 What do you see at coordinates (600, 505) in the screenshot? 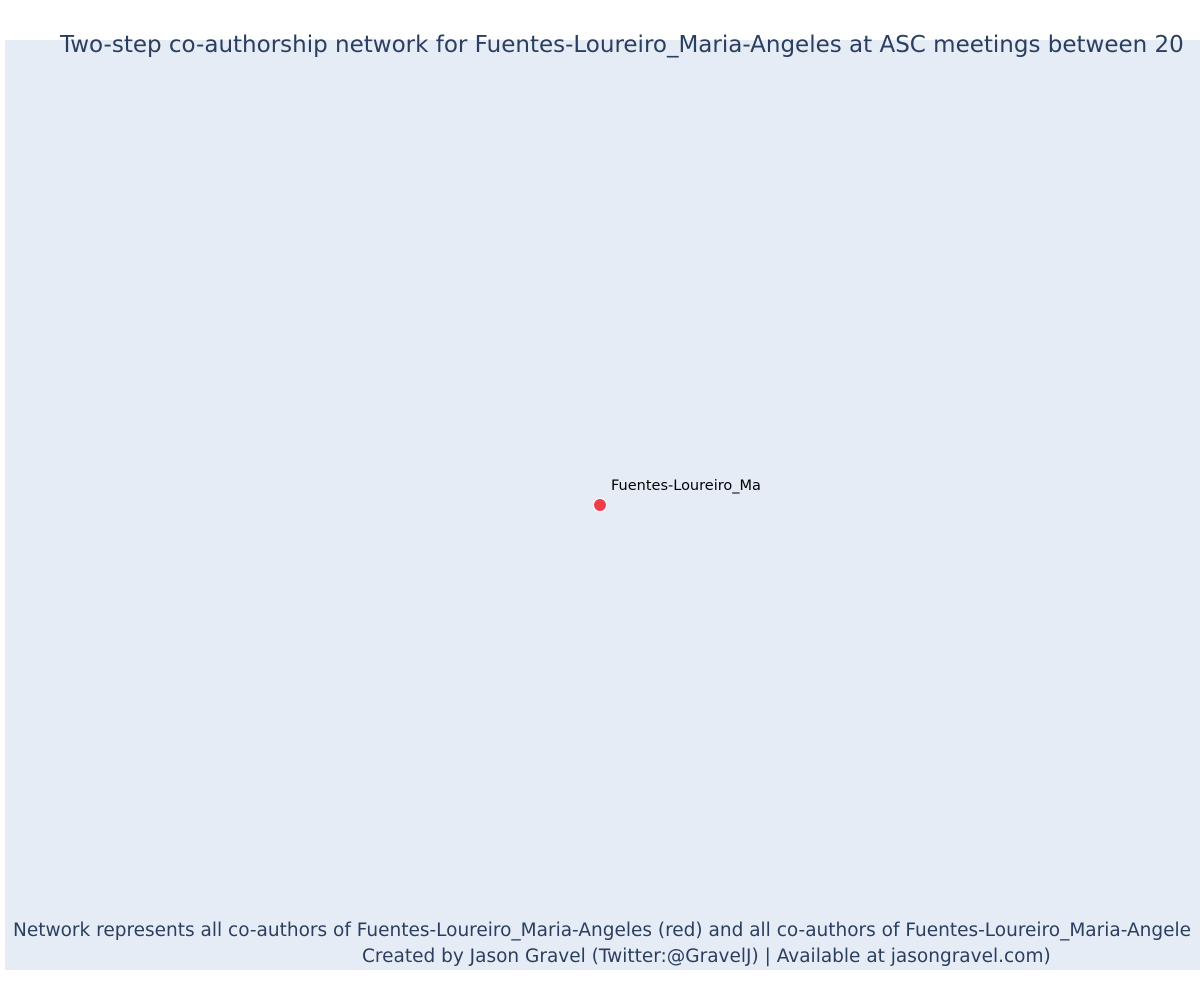
I see `focal-author-node` at bounding box center [600, 505].